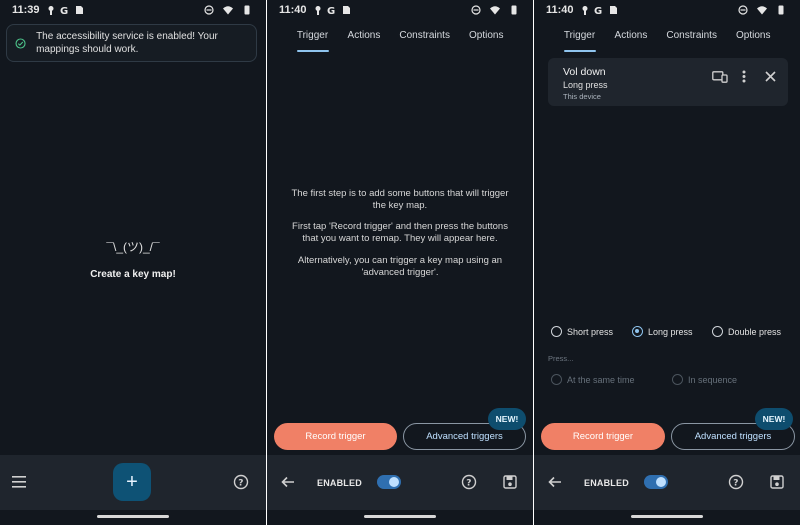  Describe the element at coordinates (668, 82) in the screenshot. I see `trigger-key-card: Vol down Long press This device` at that location.